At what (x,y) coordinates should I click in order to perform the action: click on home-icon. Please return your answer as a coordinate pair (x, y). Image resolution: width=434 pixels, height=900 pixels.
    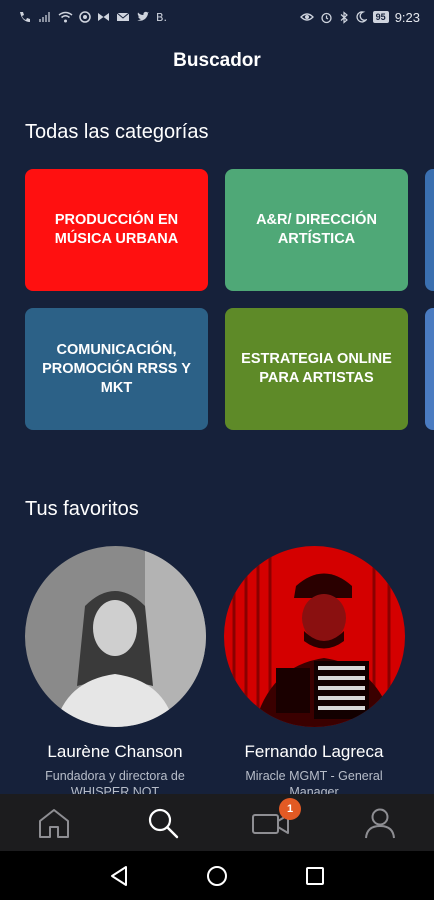
    Looking at the image, I should click on (54, 823).